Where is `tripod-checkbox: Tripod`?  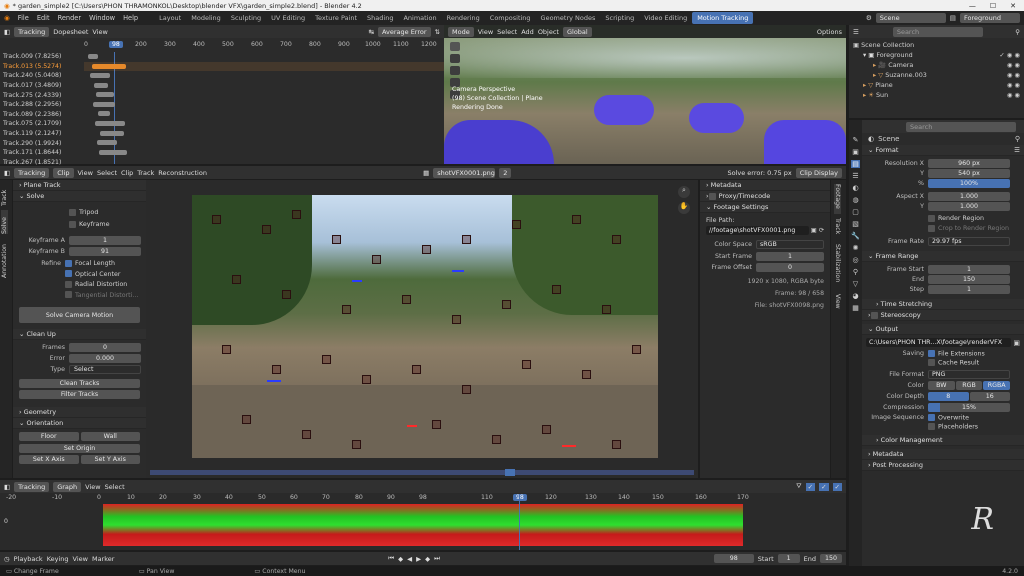 tripod-checkbox: Tripod is located at coordinates (104, 212).